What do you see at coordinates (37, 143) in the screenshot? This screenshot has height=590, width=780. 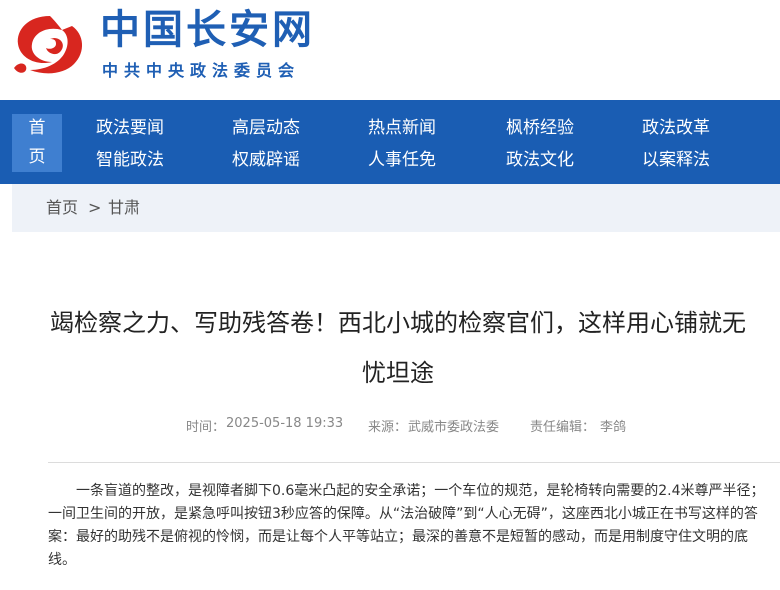 I see `nav-home-button: 首 页` at bounding box center [37, 143].